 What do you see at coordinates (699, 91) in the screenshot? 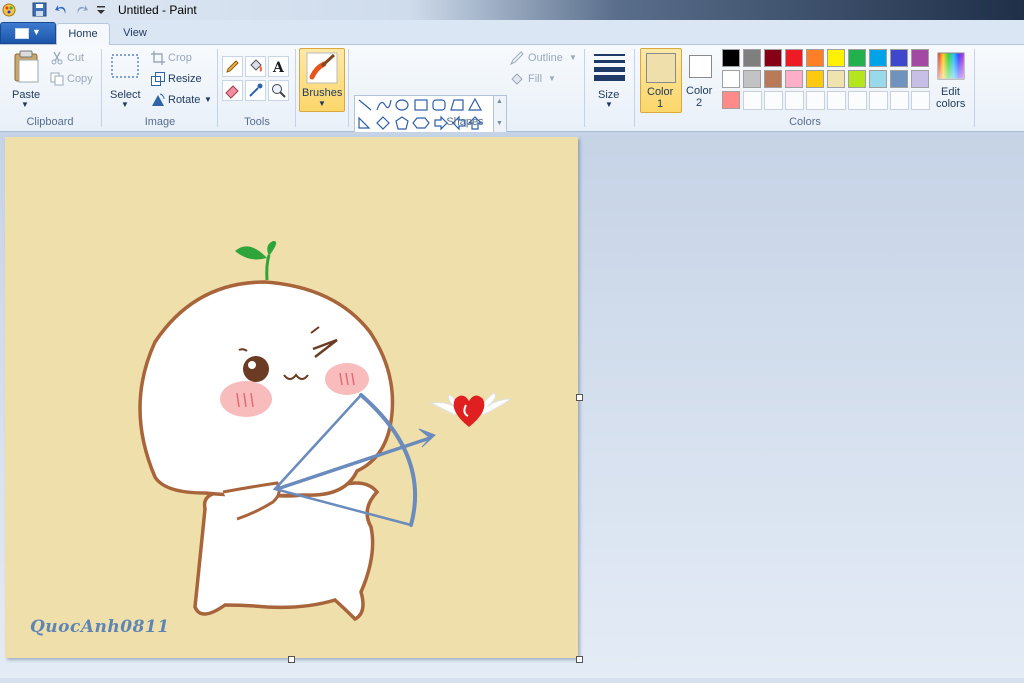
I see `color2-label: Color` at bounding box center [699, 91].